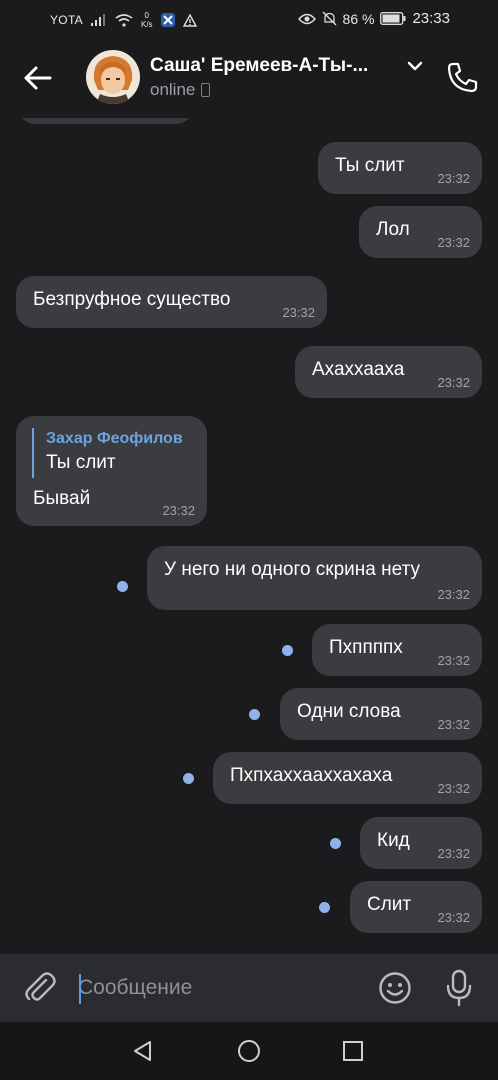  I want to click on app-notification-icon, so click(167, 20).